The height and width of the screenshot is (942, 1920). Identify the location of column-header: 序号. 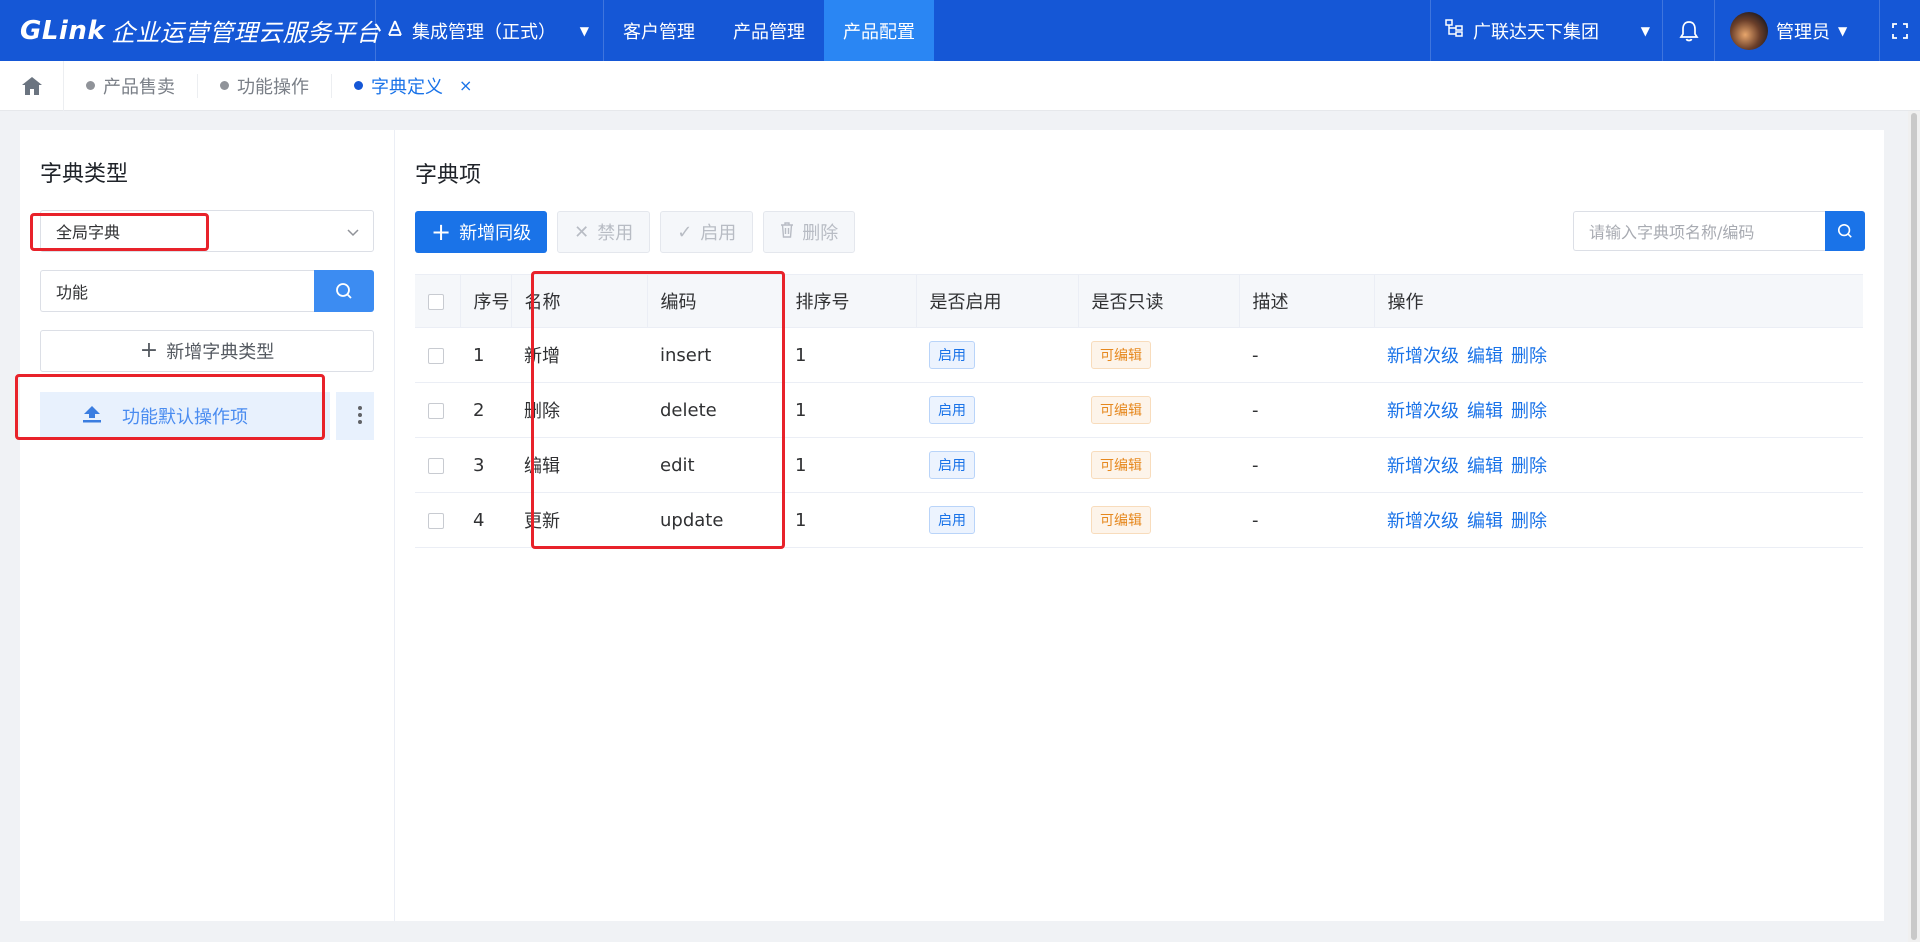
(486, 301).